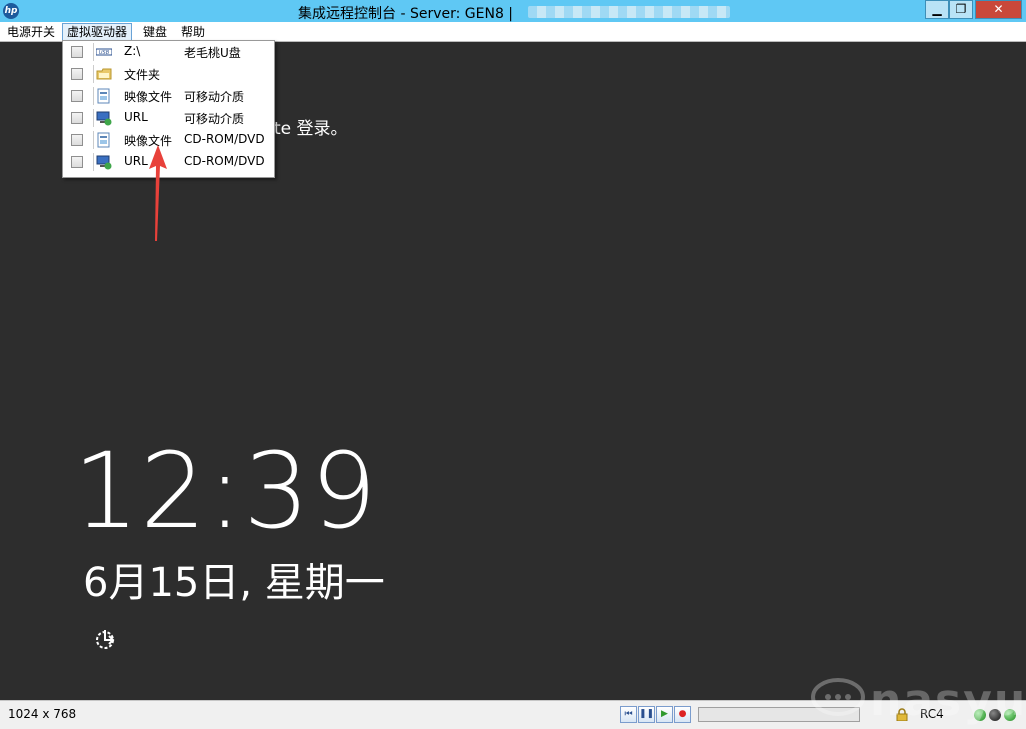 The width and height of the screenshot is (1026, 729). I want to click on ease-of-access-icon, so click(106, 639).